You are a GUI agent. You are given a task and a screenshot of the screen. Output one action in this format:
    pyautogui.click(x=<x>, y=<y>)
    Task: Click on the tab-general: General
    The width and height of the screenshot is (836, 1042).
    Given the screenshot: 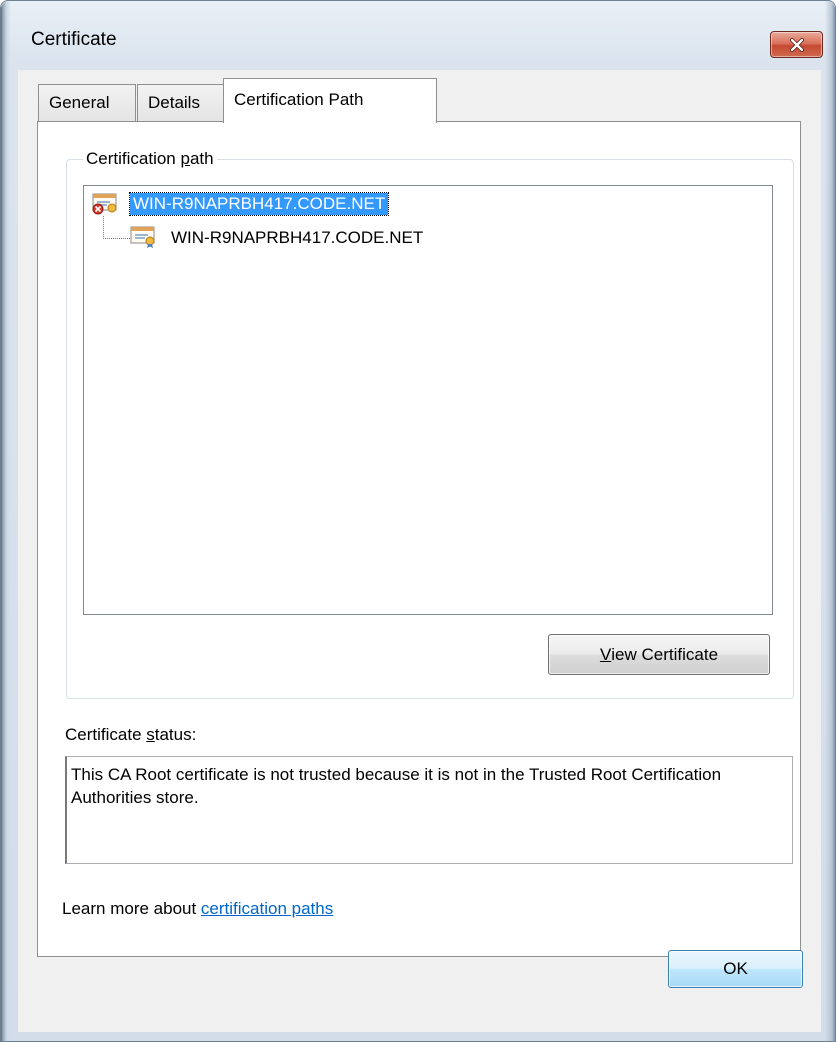 What is the action you would take?
    pyautogui.click(x=87, y=103)
    